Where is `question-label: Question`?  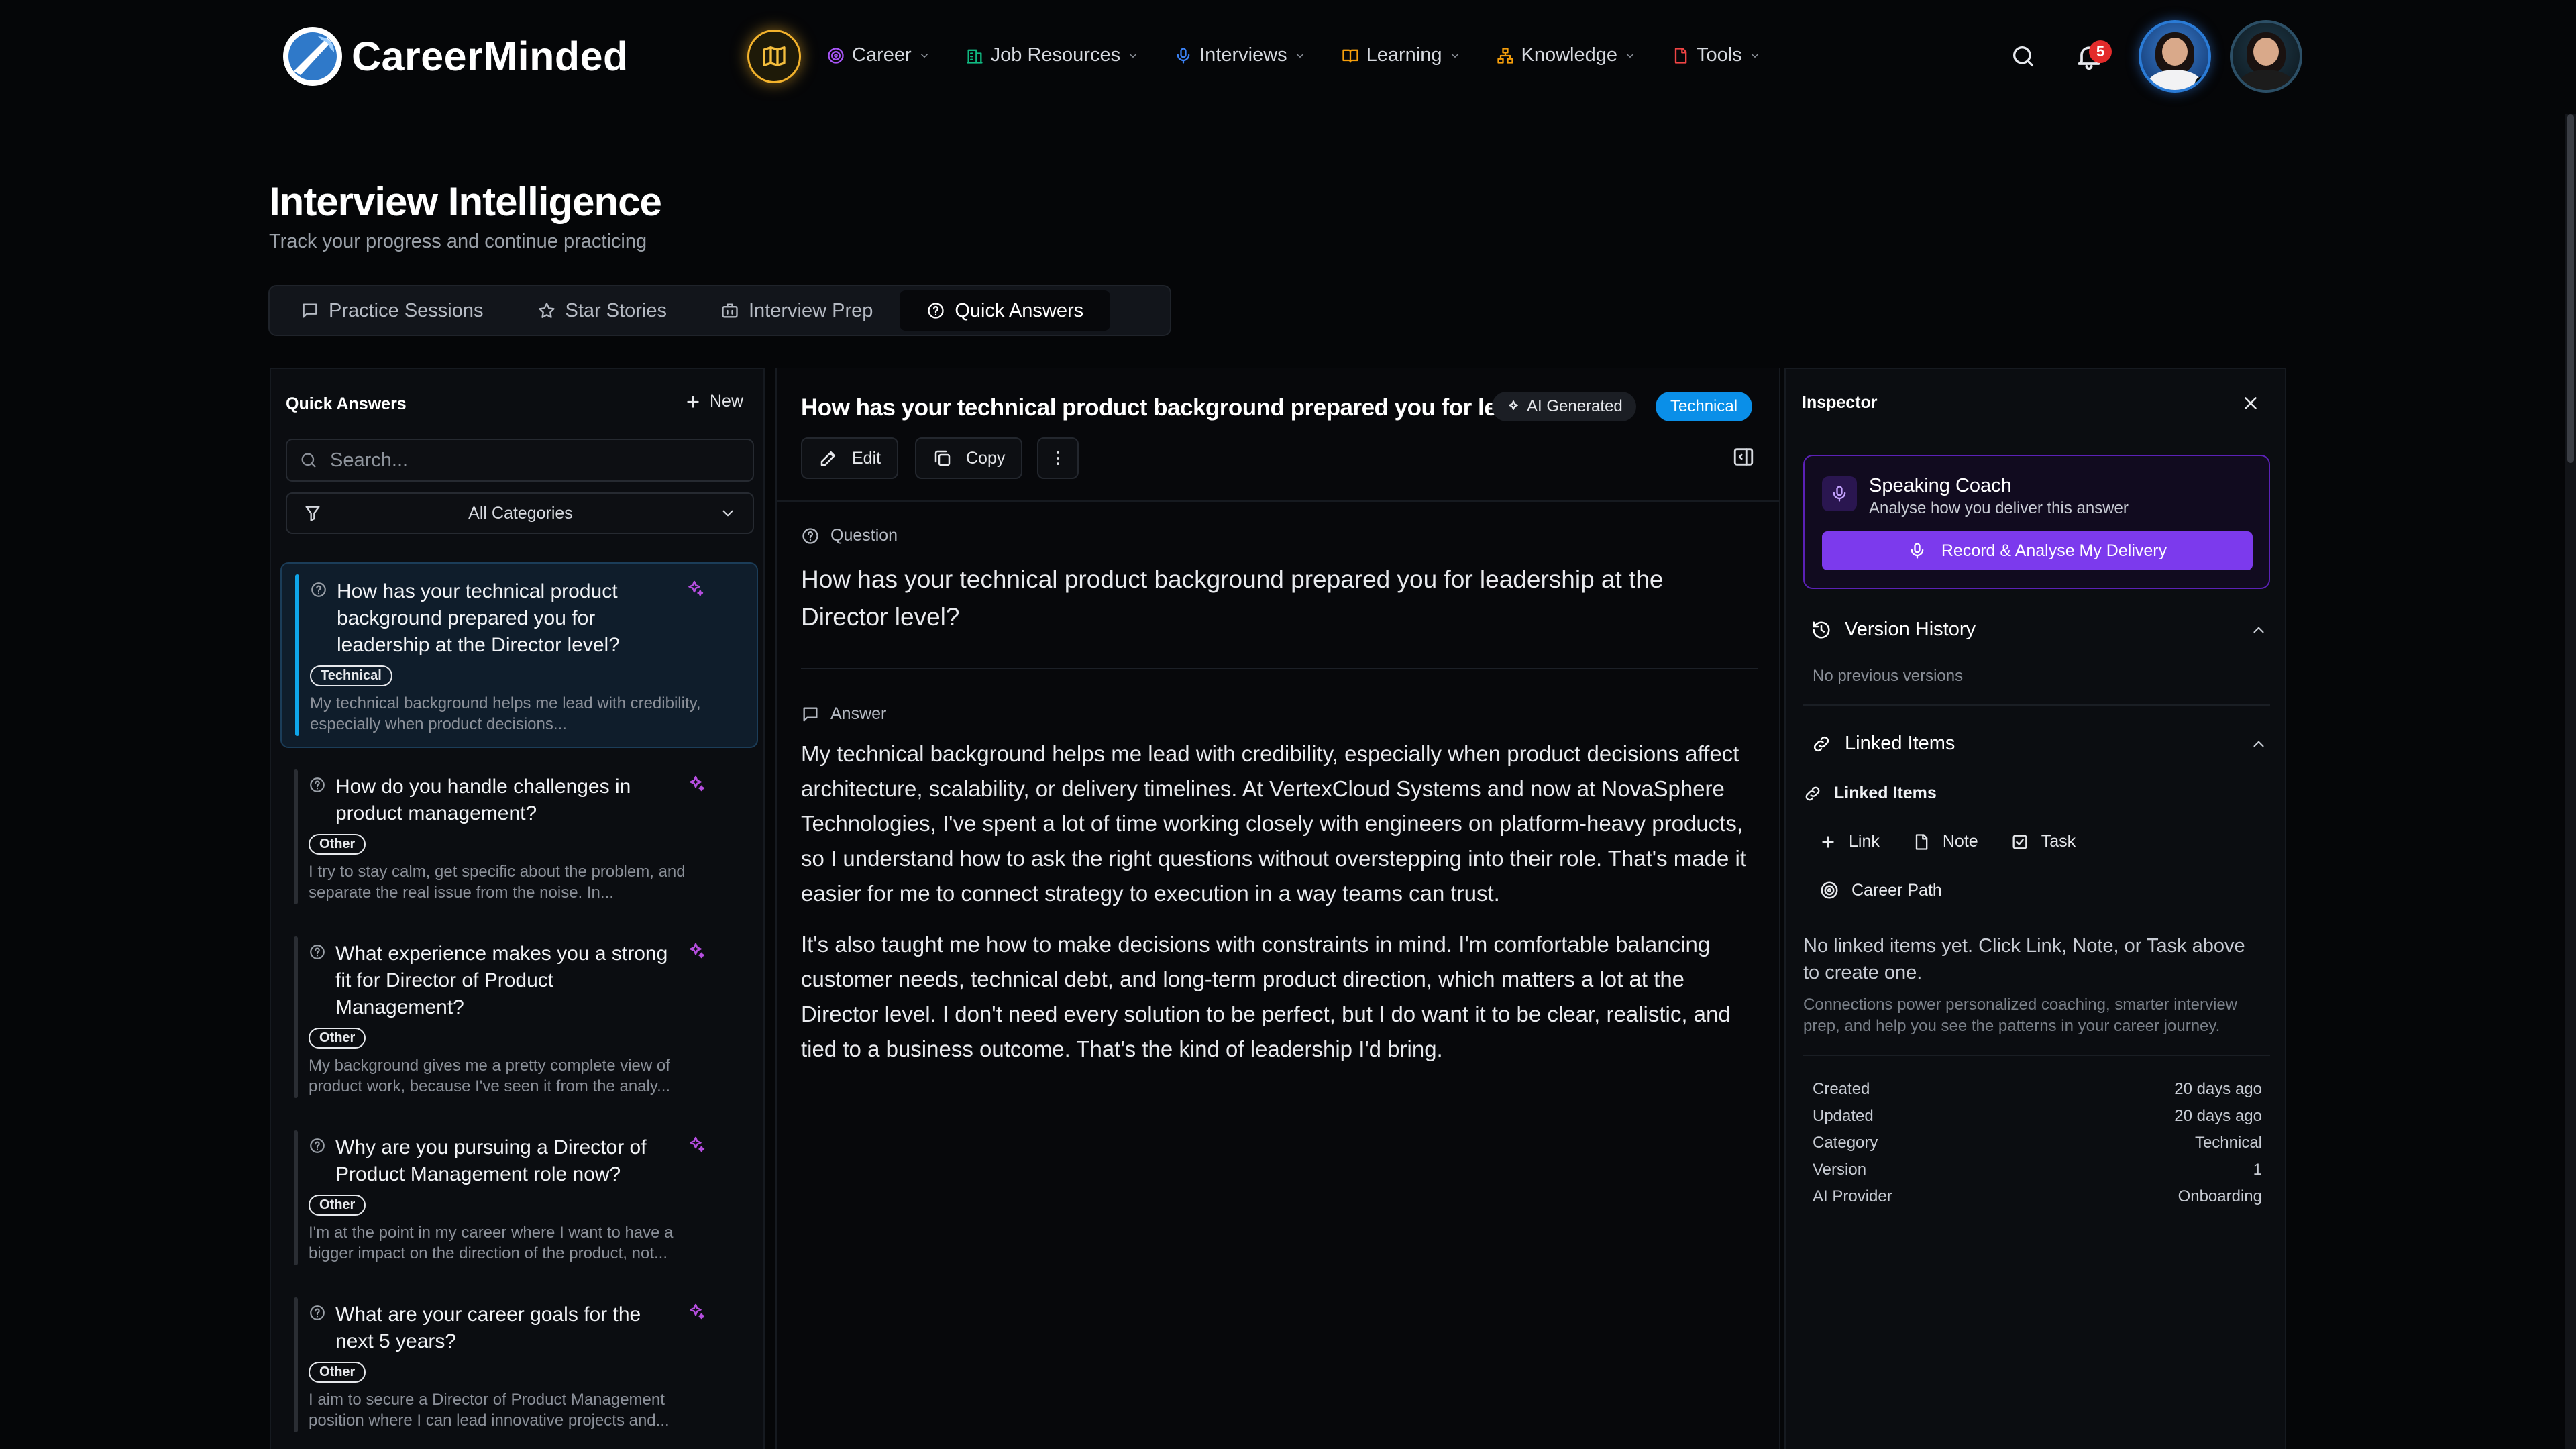
question-label: Question is located at coordinates (864, 535).